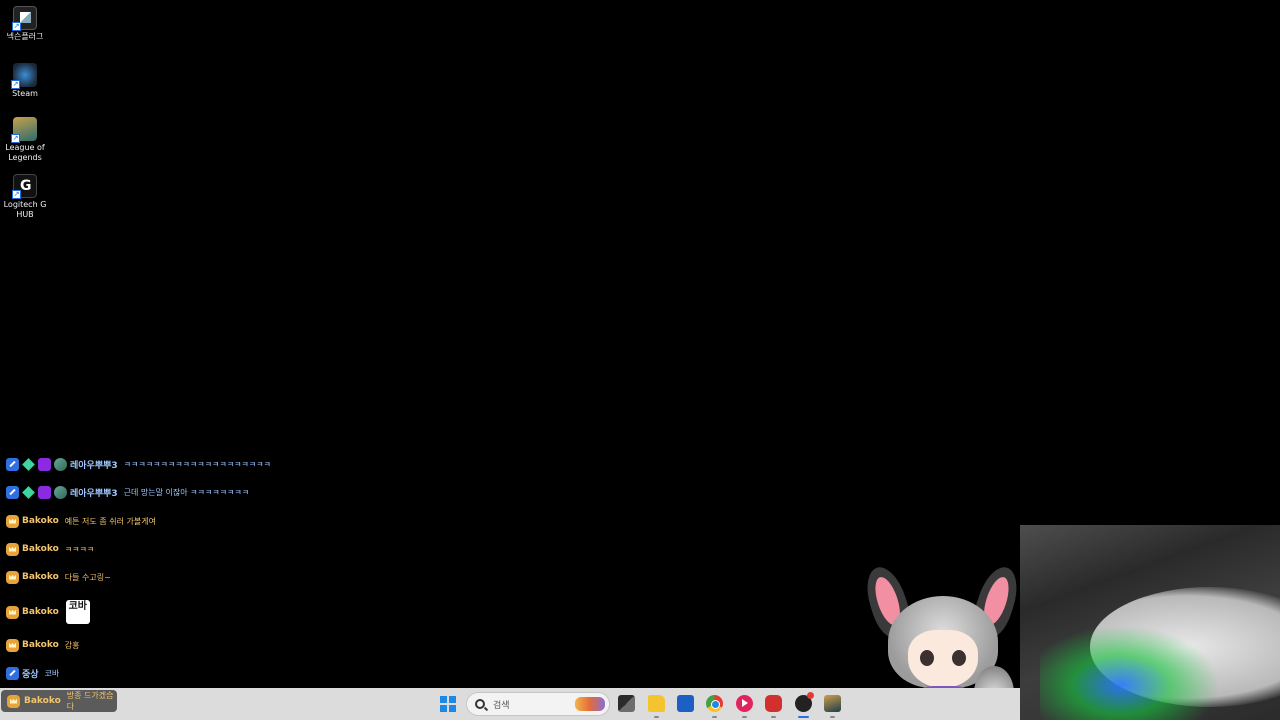 The width and height of the screenshot is (1280, 720). I want to click on taskbar-chat-notification: Bakoko 방종 드가겠습다, so click(59, 701).